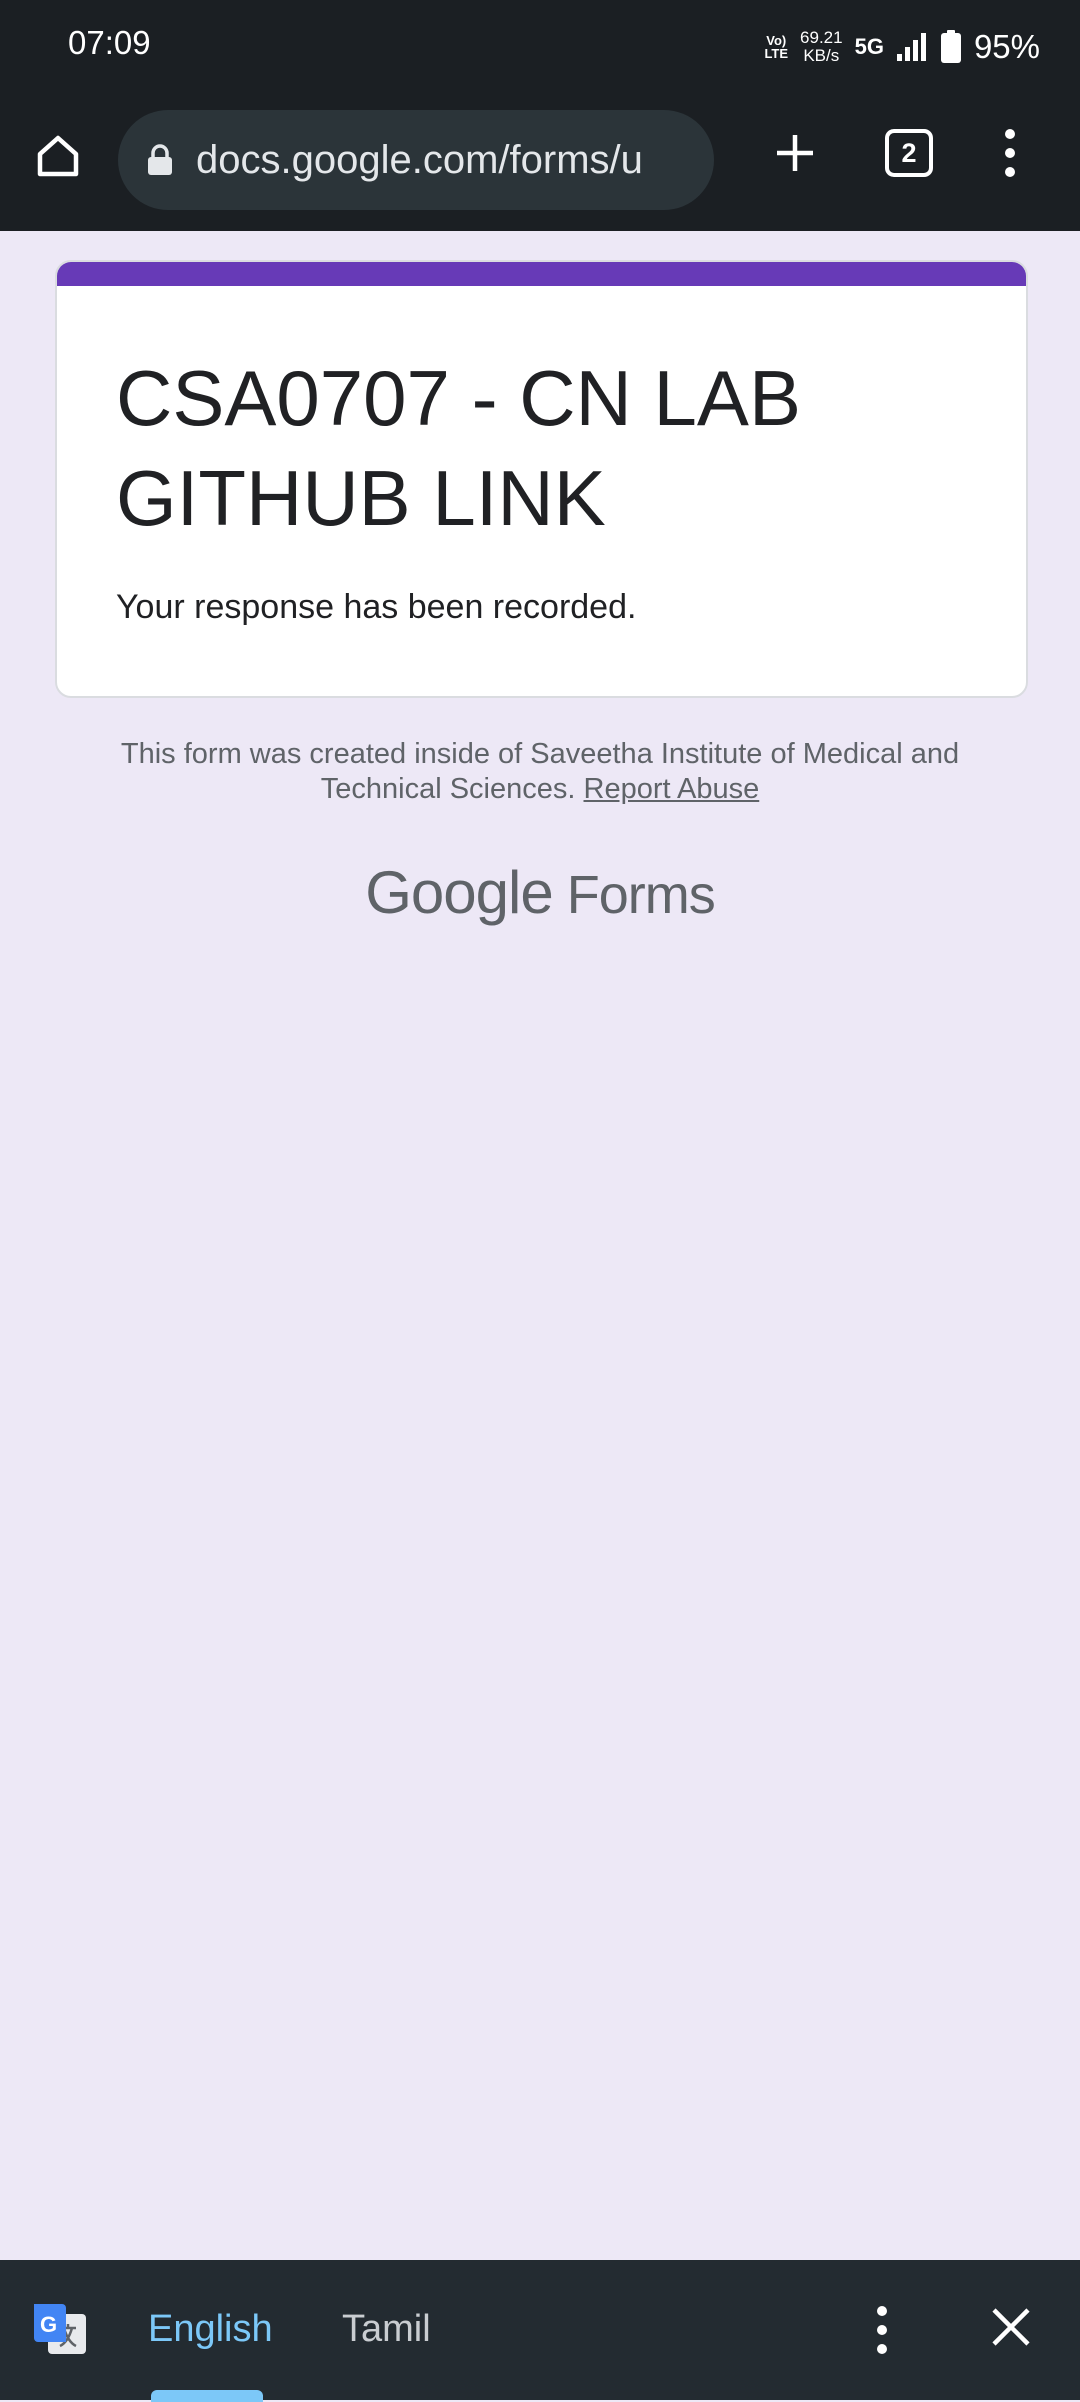 Image resolution: width=1080 pixels, height=2402 pixels. I want to click on network-speed: 69.21 KB/s, so click(821, 47).